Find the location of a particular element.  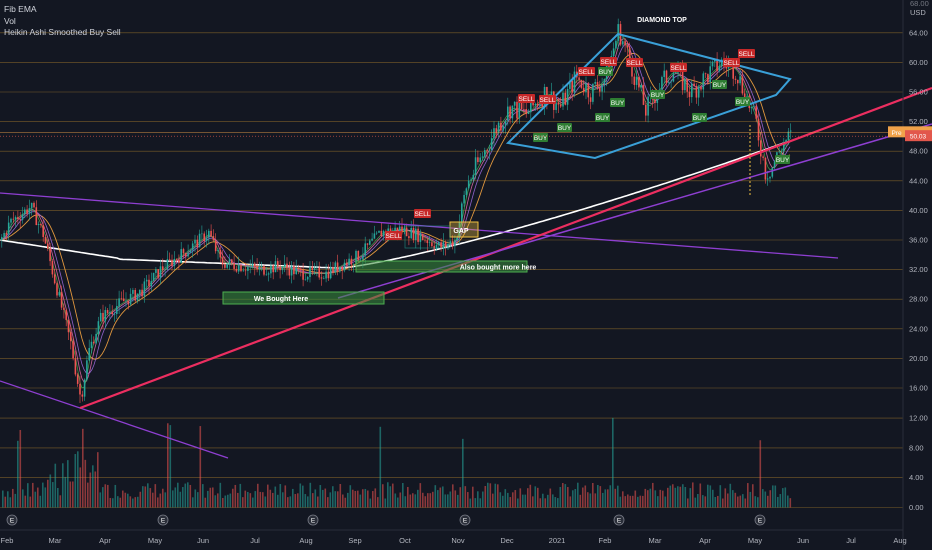

earnings-marker-label: E is located at coordinates (619, 521).